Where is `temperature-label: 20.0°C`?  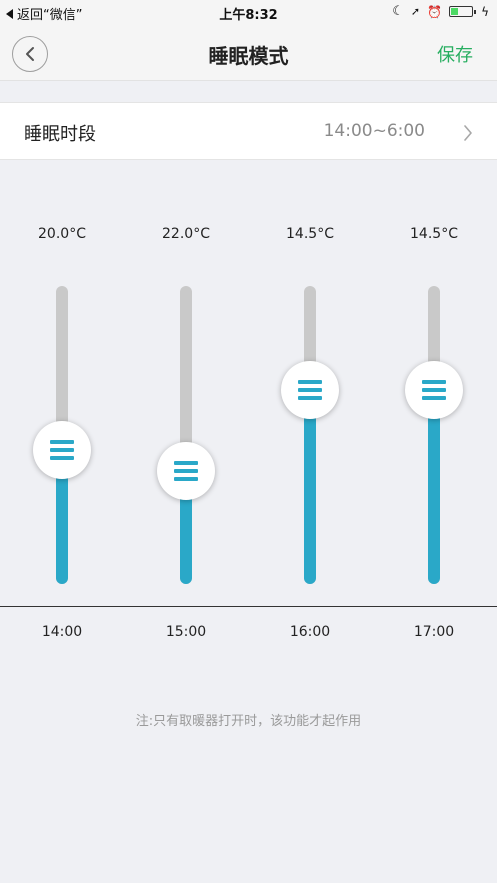 temperature-label: 20.0°C is located at coordinates (62, 234).